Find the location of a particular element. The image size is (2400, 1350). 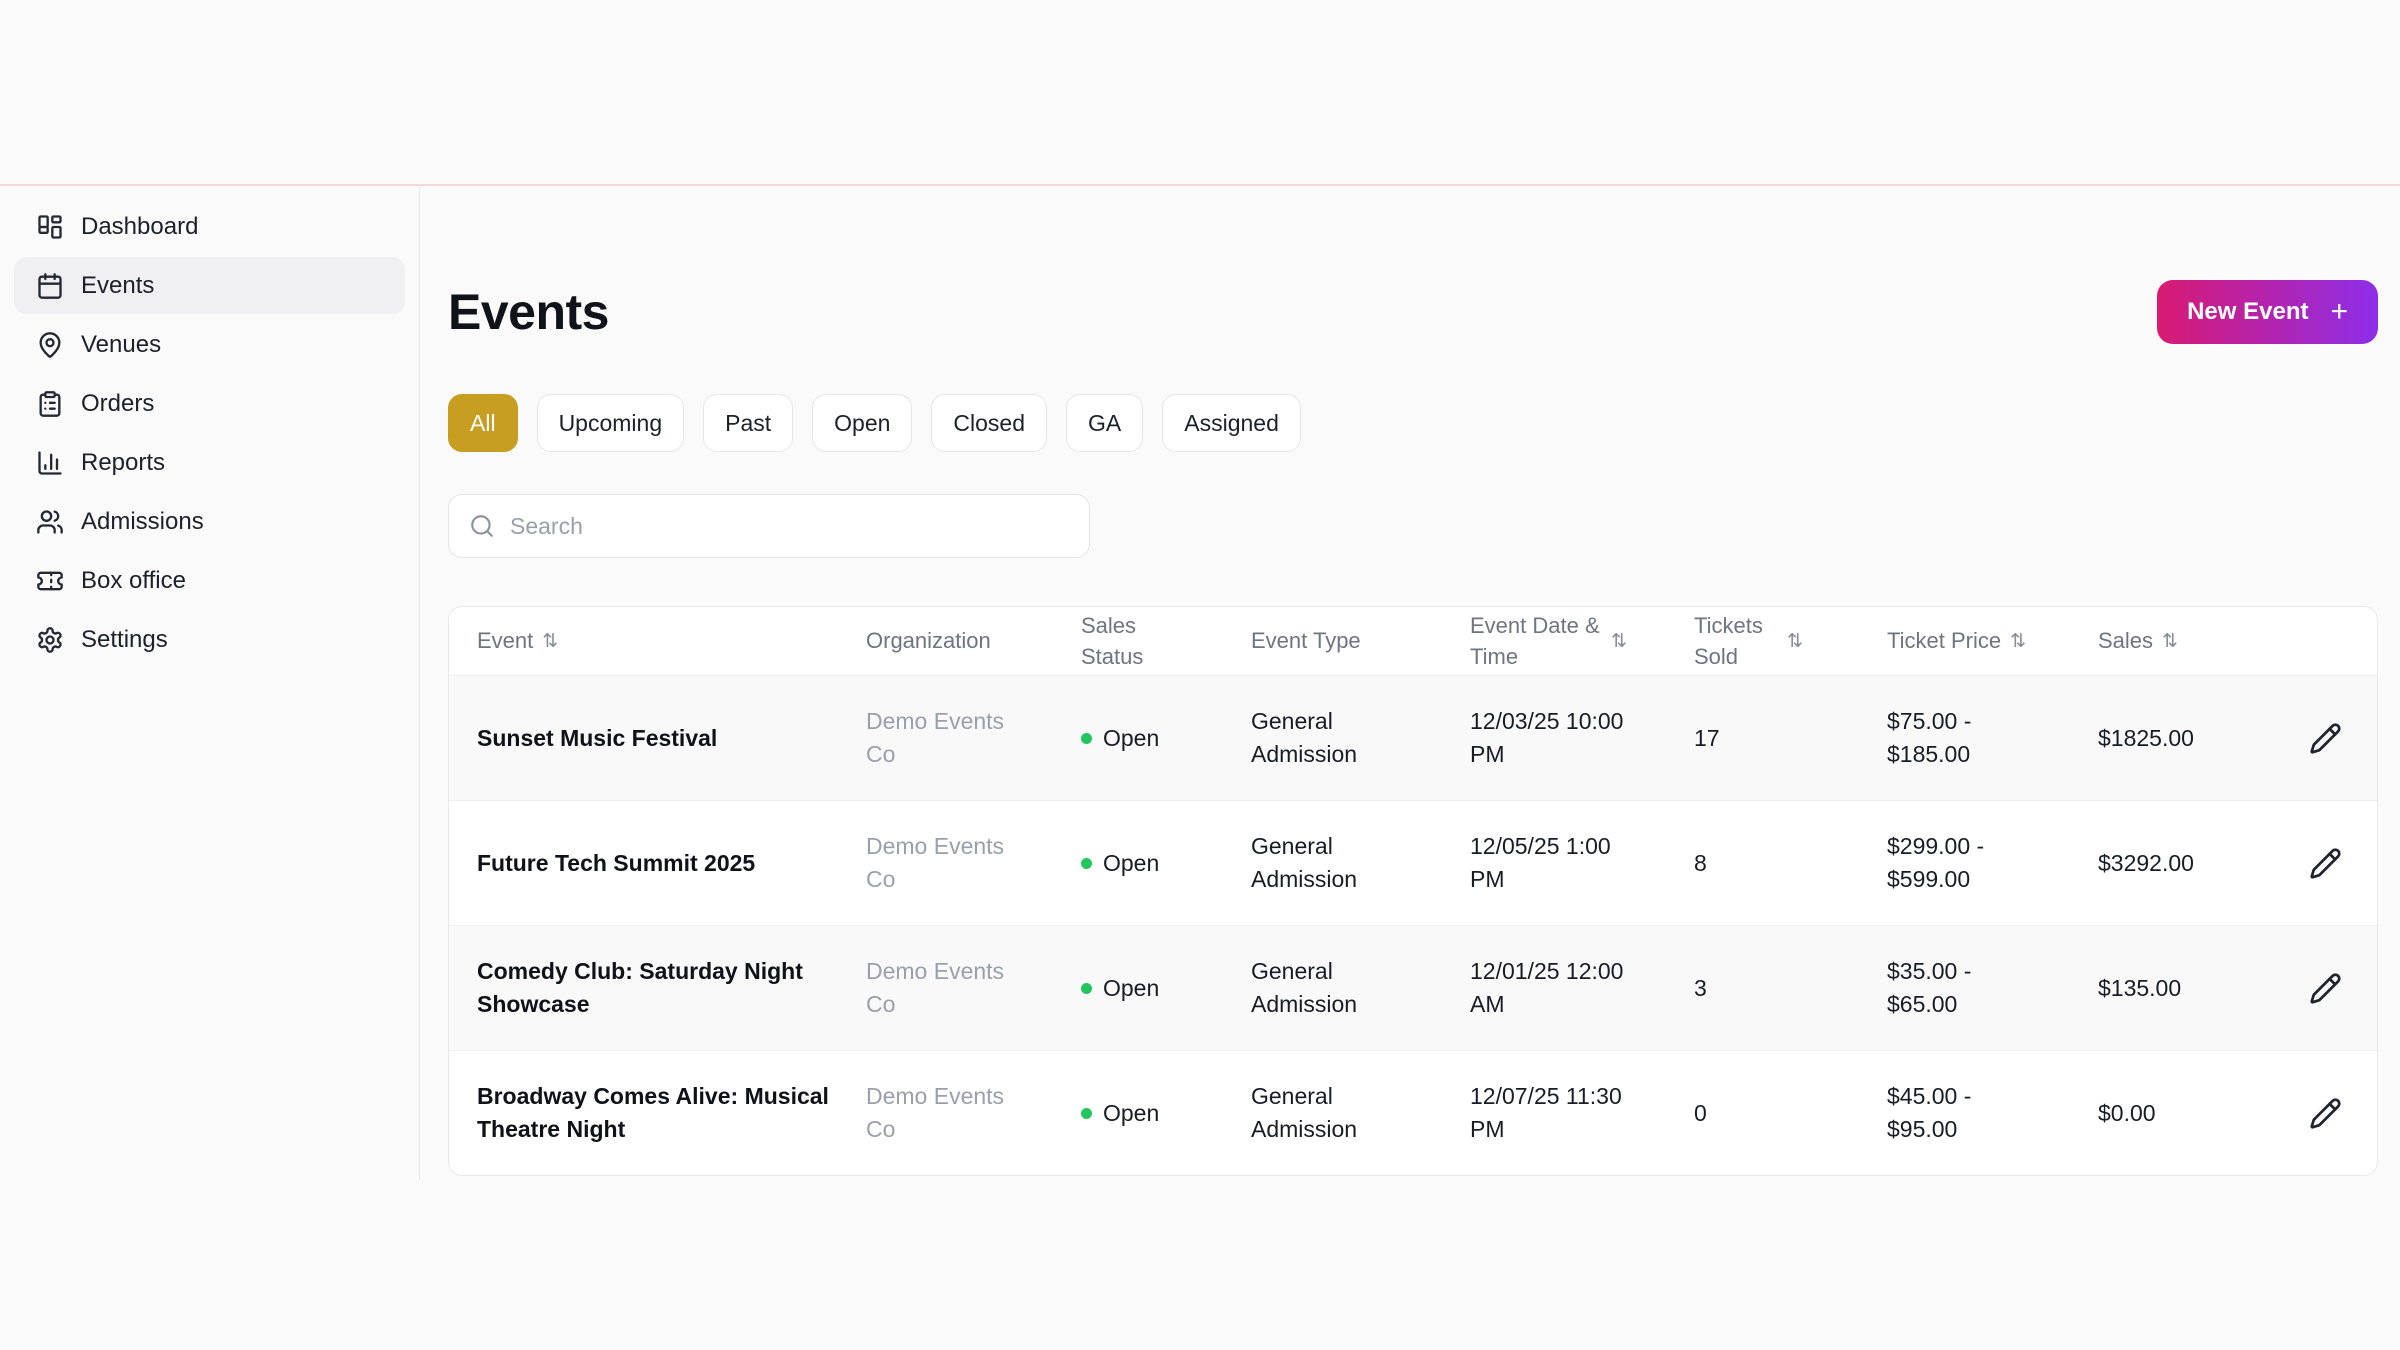

sidebar-item-venues: Venues is located at coordinates (209, 344).